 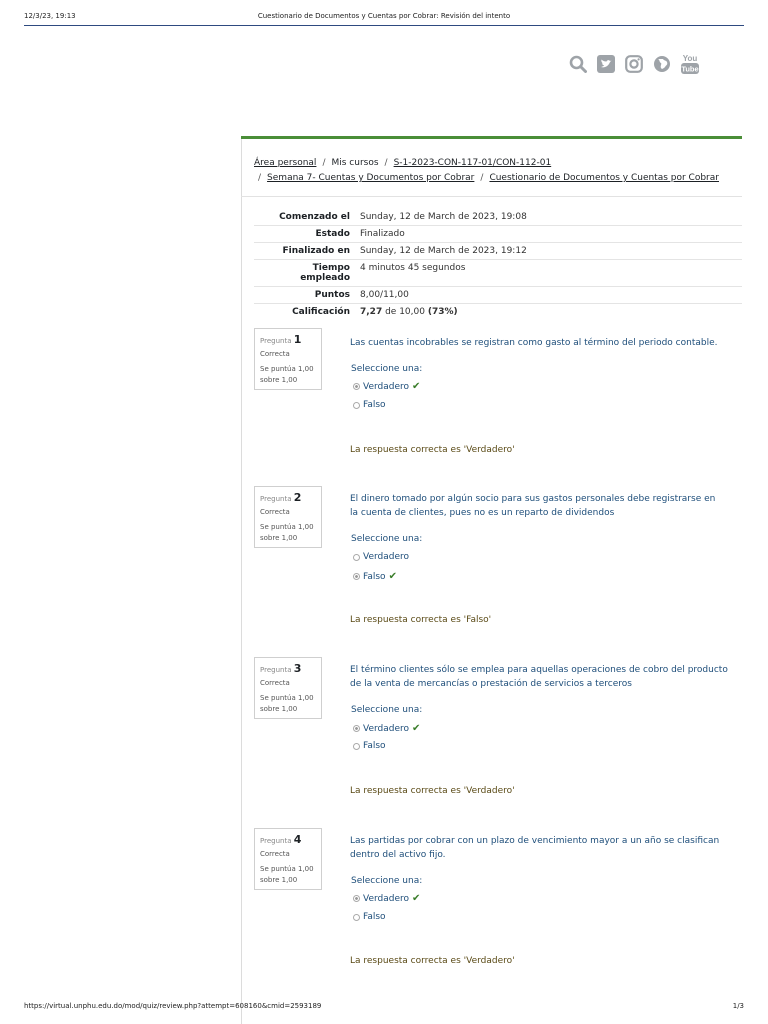 I want to click on feedback-2: La respuesta correcta es 'Falso', so click(x=421, y=620).